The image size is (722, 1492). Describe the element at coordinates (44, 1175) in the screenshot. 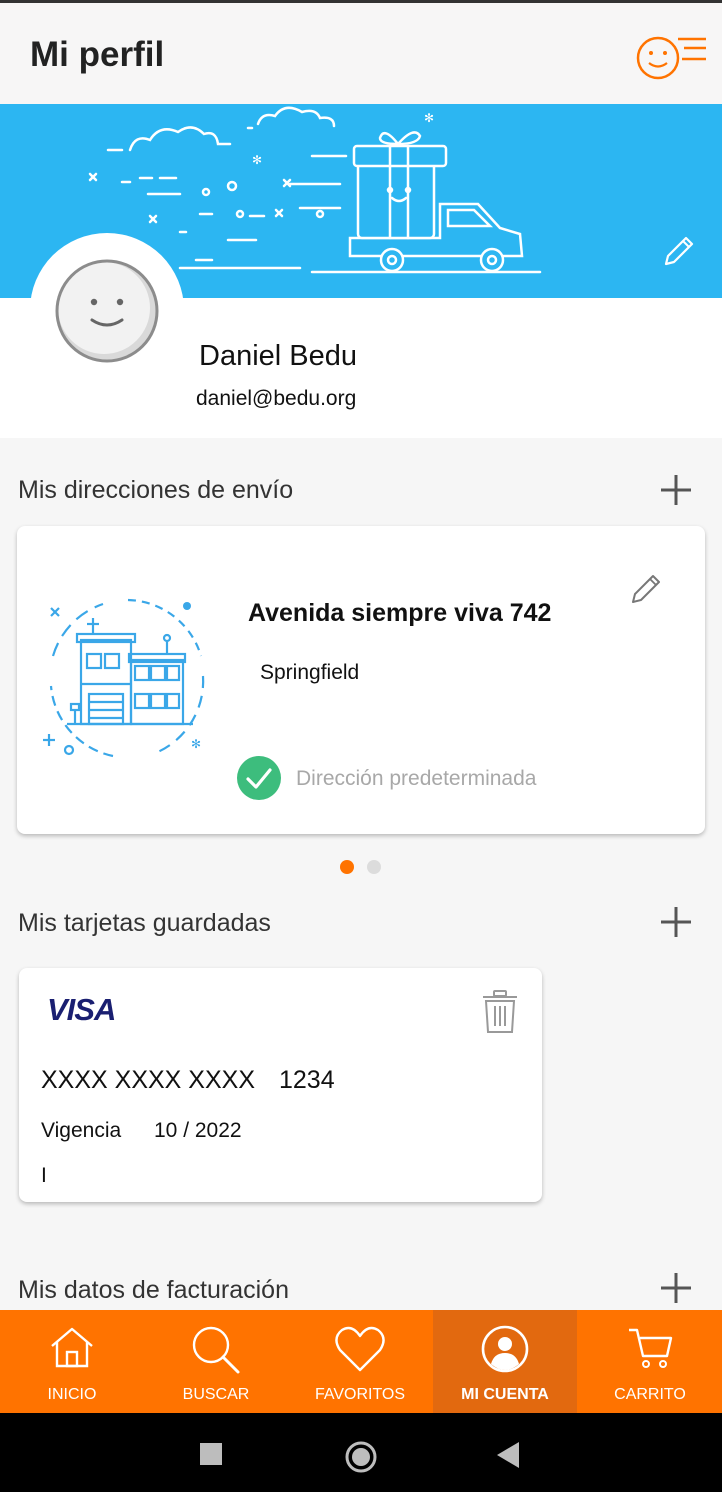

I see `card-holder: I` at that location.